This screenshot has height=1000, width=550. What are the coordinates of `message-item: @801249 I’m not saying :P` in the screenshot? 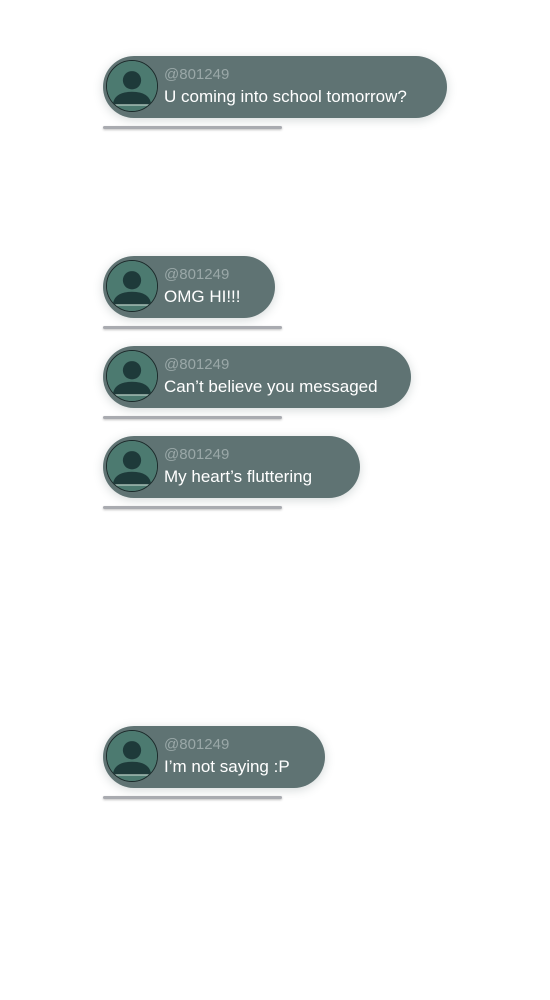 It's located at (214, 762).